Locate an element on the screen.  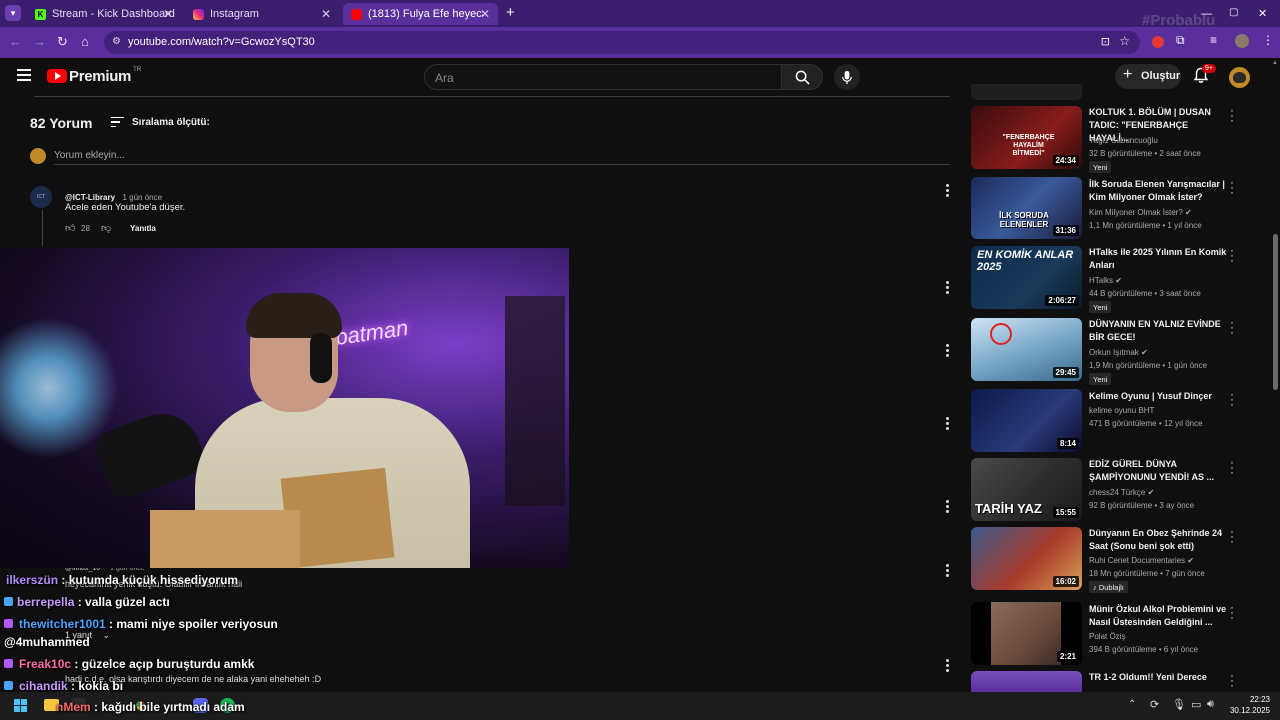
video-thumbnail: 16:02 is located at coordinates (1026, 558).